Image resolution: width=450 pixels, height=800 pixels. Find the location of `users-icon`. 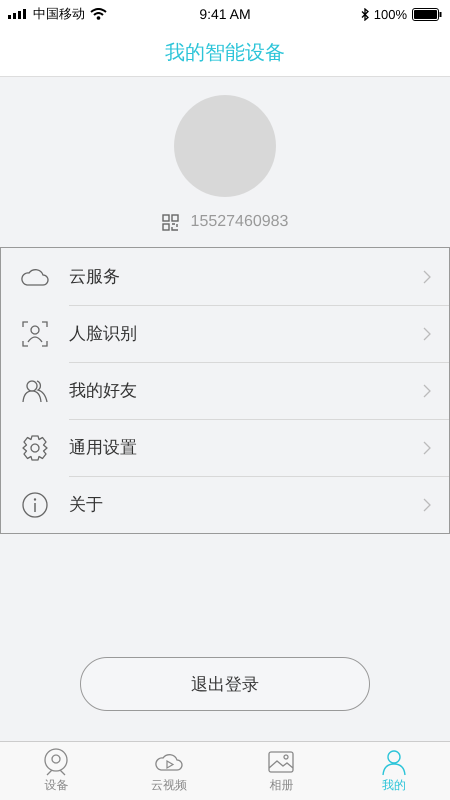

users-icon is located at coordinates (35, 390).